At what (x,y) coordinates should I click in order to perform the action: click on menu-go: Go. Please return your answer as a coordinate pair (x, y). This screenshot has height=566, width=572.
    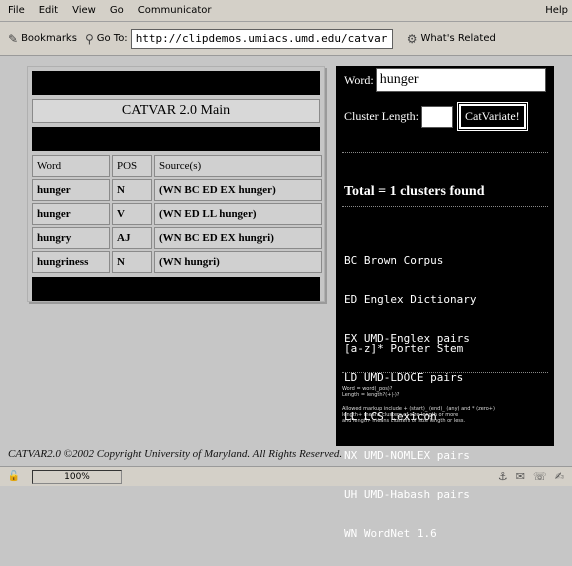
    Looking at the image, I should click on (117, 10).